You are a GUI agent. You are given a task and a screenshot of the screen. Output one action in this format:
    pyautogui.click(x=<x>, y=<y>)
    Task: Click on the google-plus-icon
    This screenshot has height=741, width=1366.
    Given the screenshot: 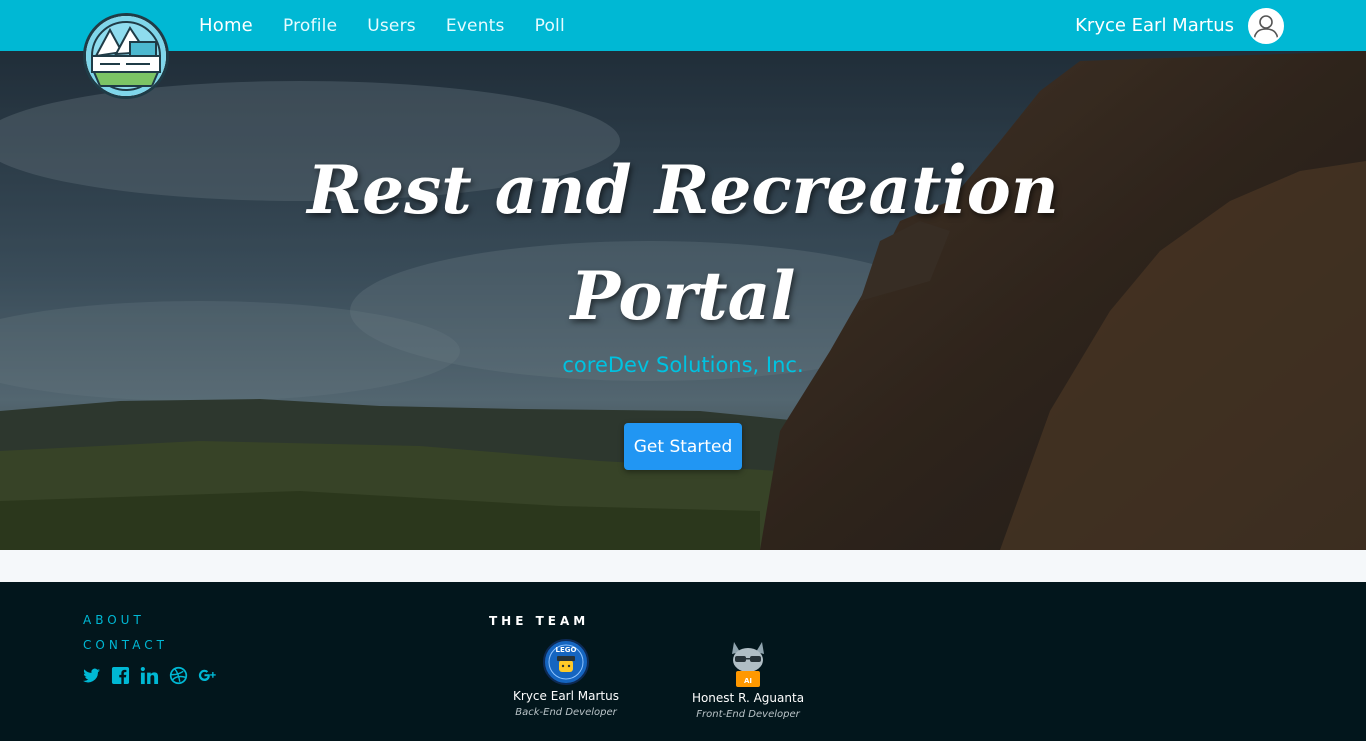 What is the action you would take?
    pyautogui.click(x=207, y=675)
    